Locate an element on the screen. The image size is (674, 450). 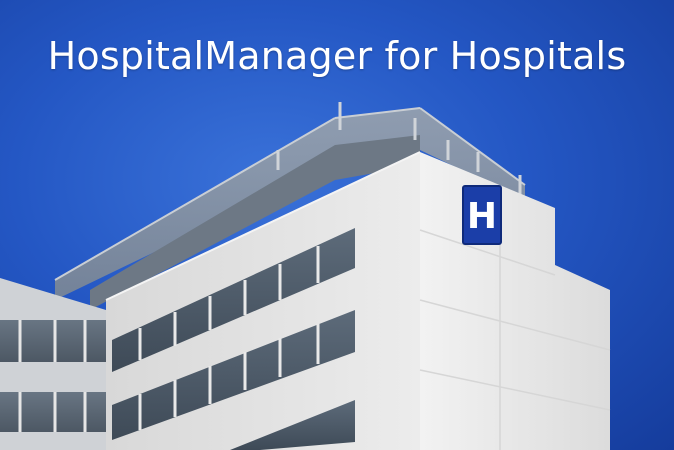
page-title: HospitalManager for Hospitals is located at coordinates (337, 56).